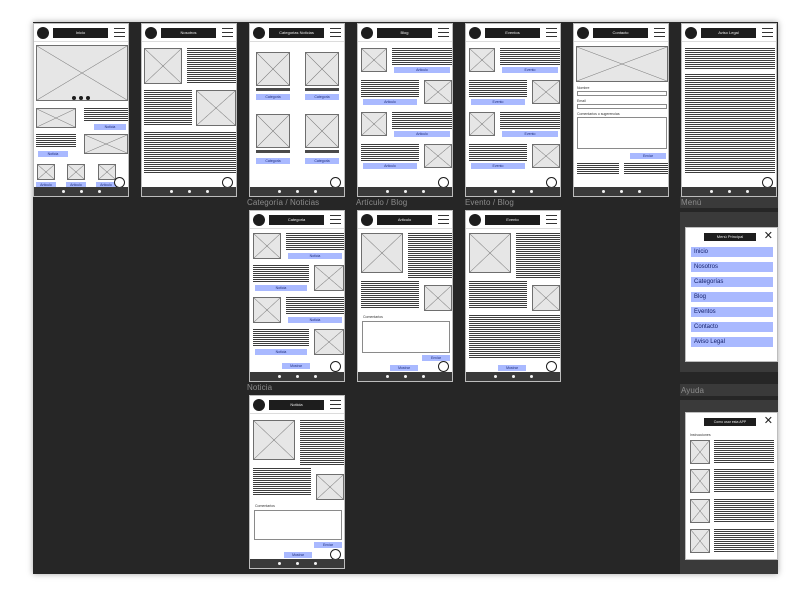 Image resolution: width=790 pixels, height=594 pixels. I want to click on menu-item-inicio: Inicio, so click(732, 252).